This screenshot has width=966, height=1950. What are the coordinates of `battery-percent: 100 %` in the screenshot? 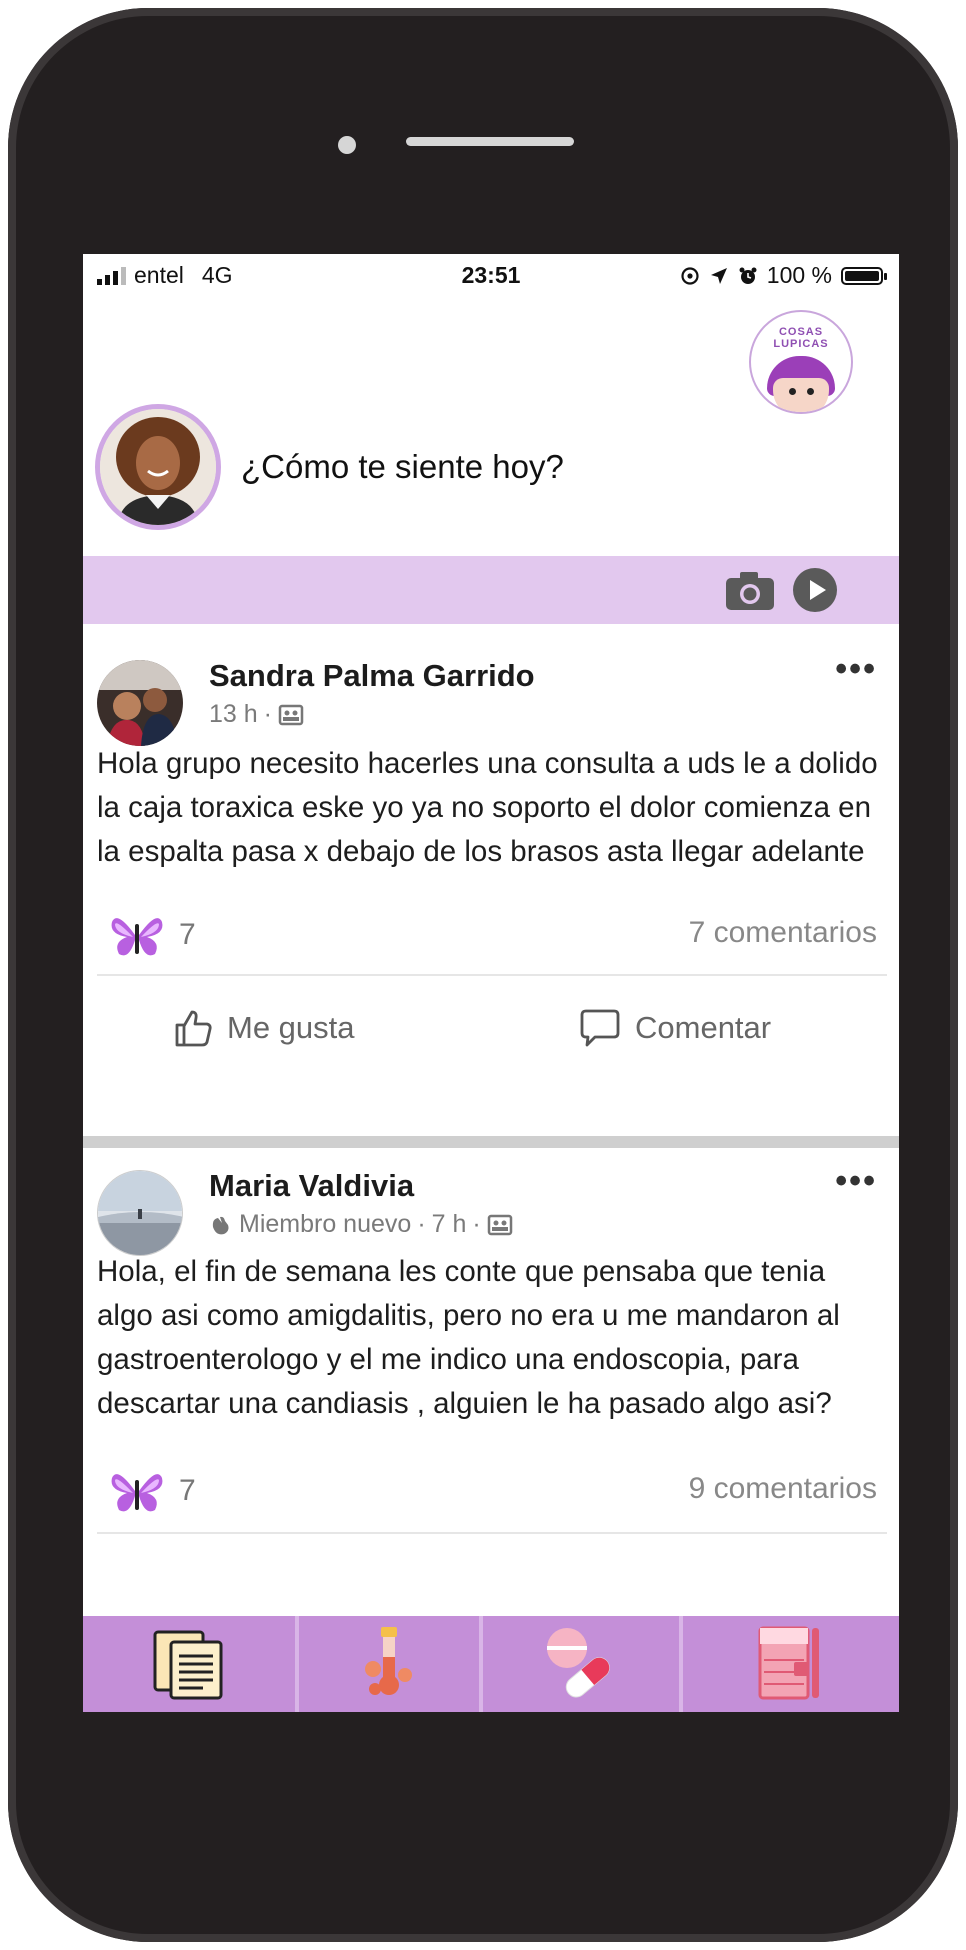 It's located at (799, 275).